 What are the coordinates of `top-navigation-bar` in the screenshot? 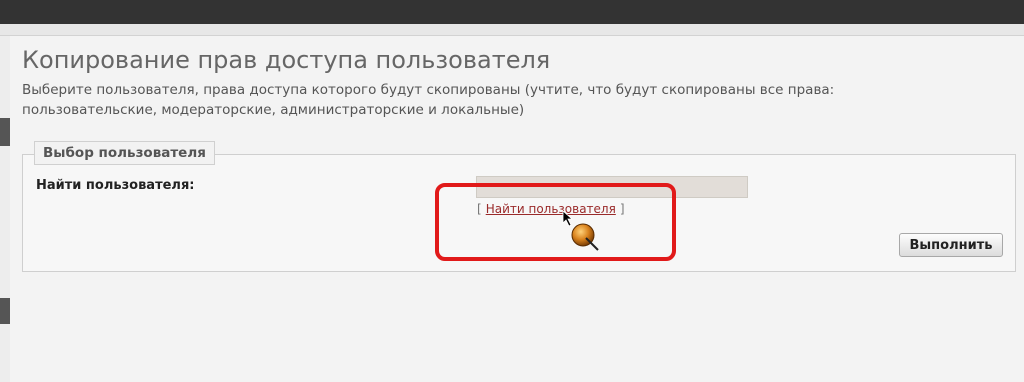 It's located at (512, 12).